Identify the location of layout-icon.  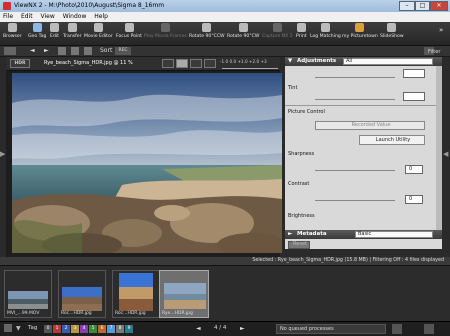
(10, 51).